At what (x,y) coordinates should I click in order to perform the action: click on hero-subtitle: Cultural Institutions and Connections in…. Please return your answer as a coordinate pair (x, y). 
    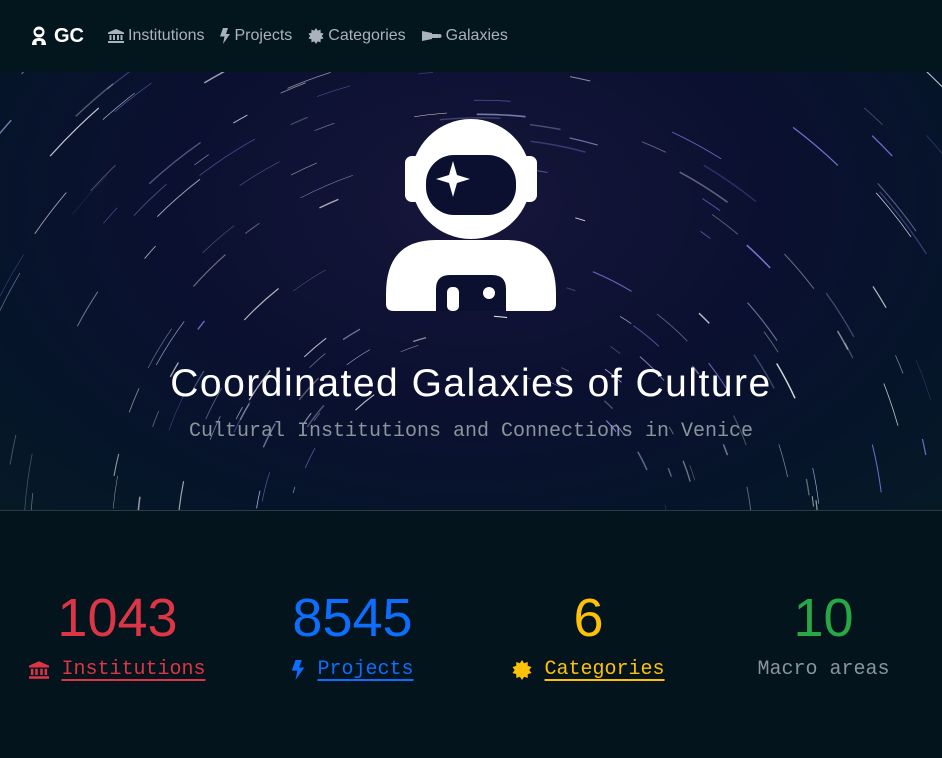
    Looking at the image, I should click on (471, 431).